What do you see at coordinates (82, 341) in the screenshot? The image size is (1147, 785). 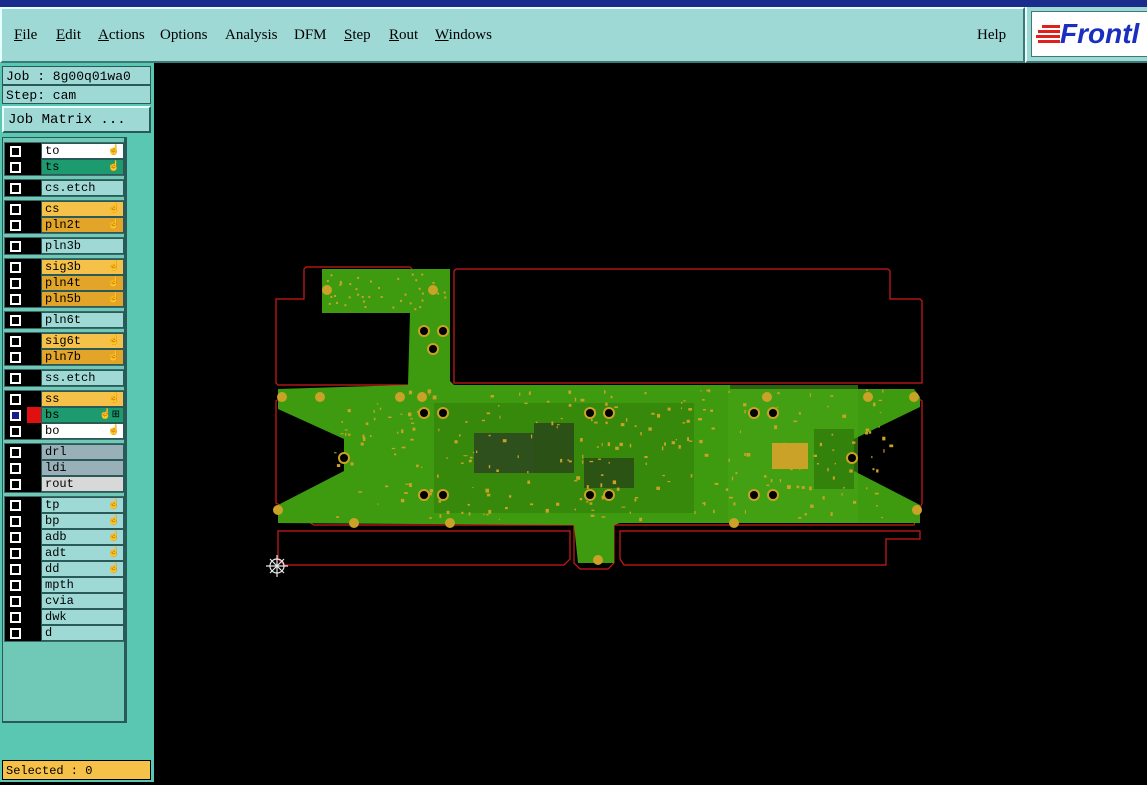 I see `layer-name: sig6t ☝` at bounding box center [82, 341].